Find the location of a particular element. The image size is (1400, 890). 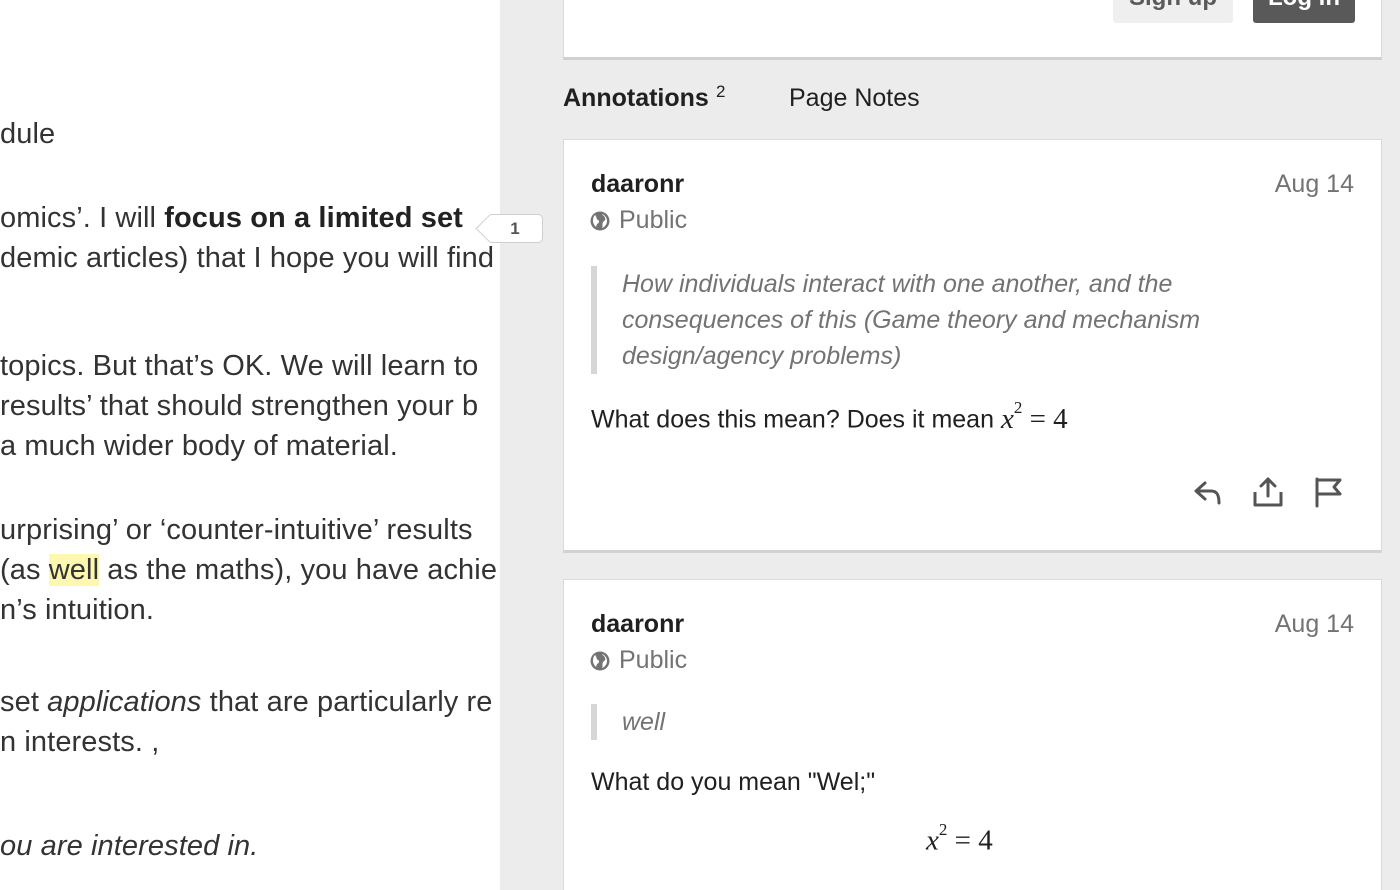

document-text-line: ou are interested in. is located at coordinates (129, 846).